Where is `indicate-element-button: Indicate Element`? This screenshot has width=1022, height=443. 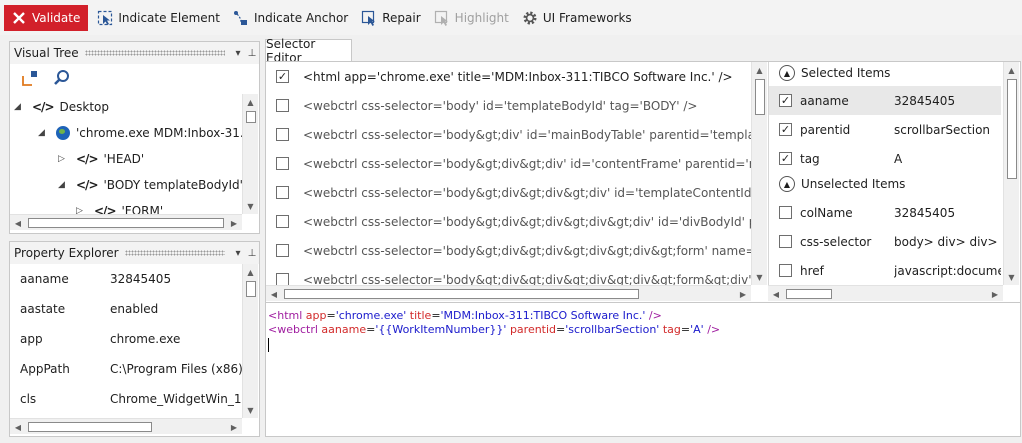
indicate-element-button: Indicate Element is located at coordinates (158, 18).